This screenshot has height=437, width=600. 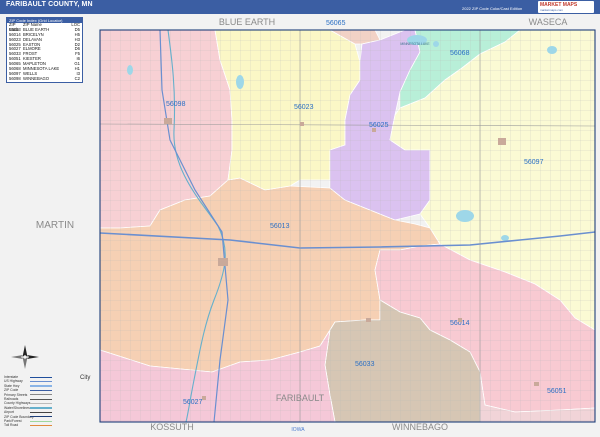 I want to click on map-key-label: US Highway, so click(x=13, y=381).